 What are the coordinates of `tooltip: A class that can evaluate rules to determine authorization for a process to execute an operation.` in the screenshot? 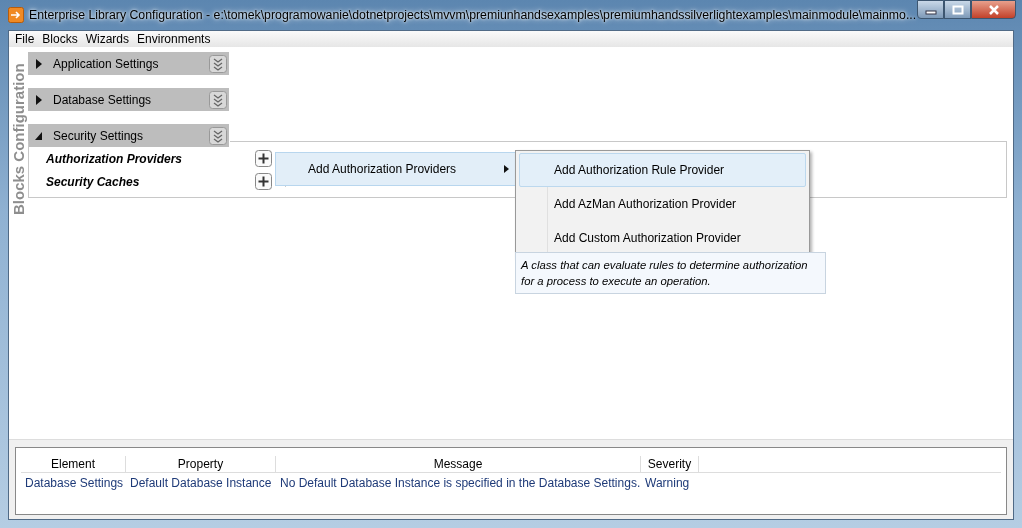 It's located at (670, 273).